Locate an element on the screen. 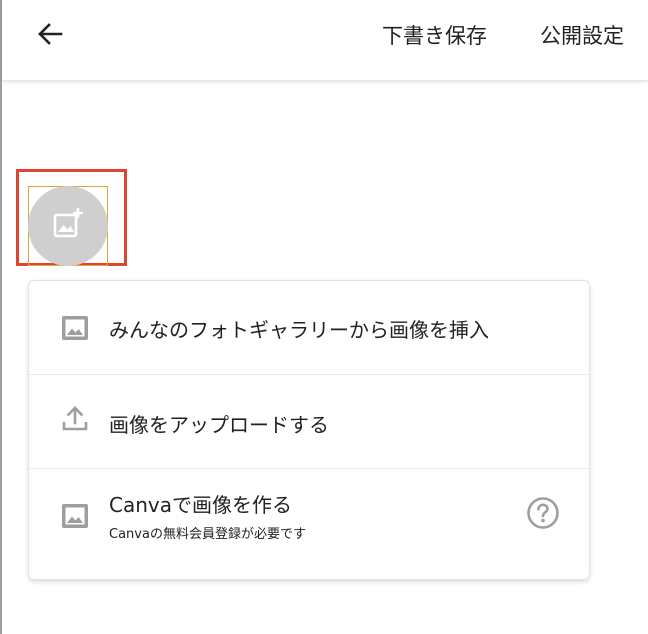  menu-item-photo-gallery: みんなのフォトギャラリーから画像を挿入 is located at coordinates (309, 328).